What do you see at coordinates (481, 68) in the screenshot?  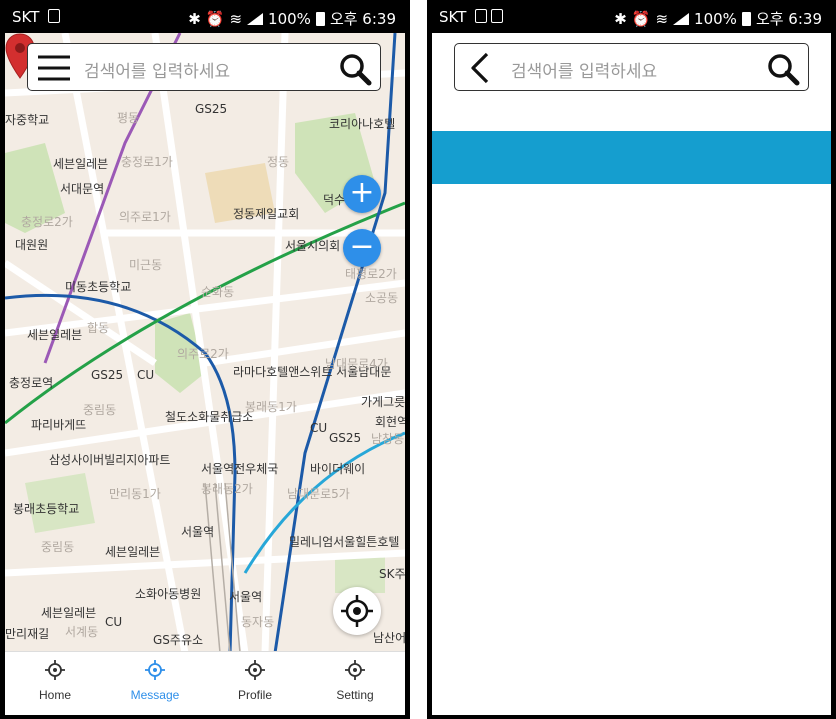 I see `back-chevron-icon` at bounding box center [481, 68].